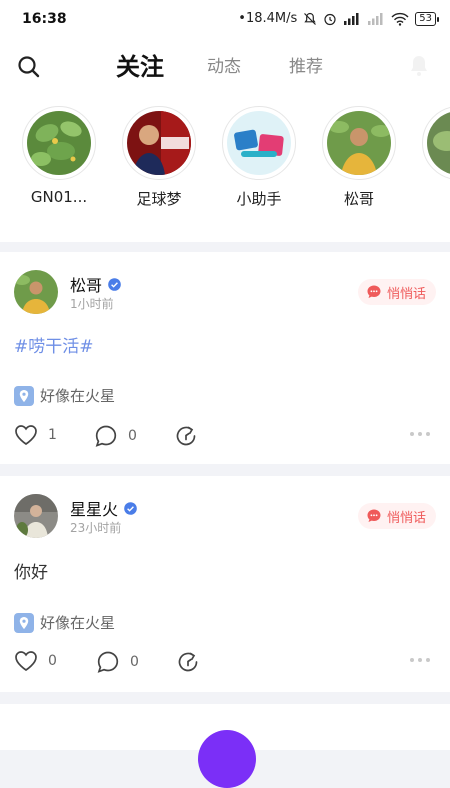  What do you see at coordinates (52, 661) in the screenshot?
I see `like-count: 0` at bounding box center [52, 661].